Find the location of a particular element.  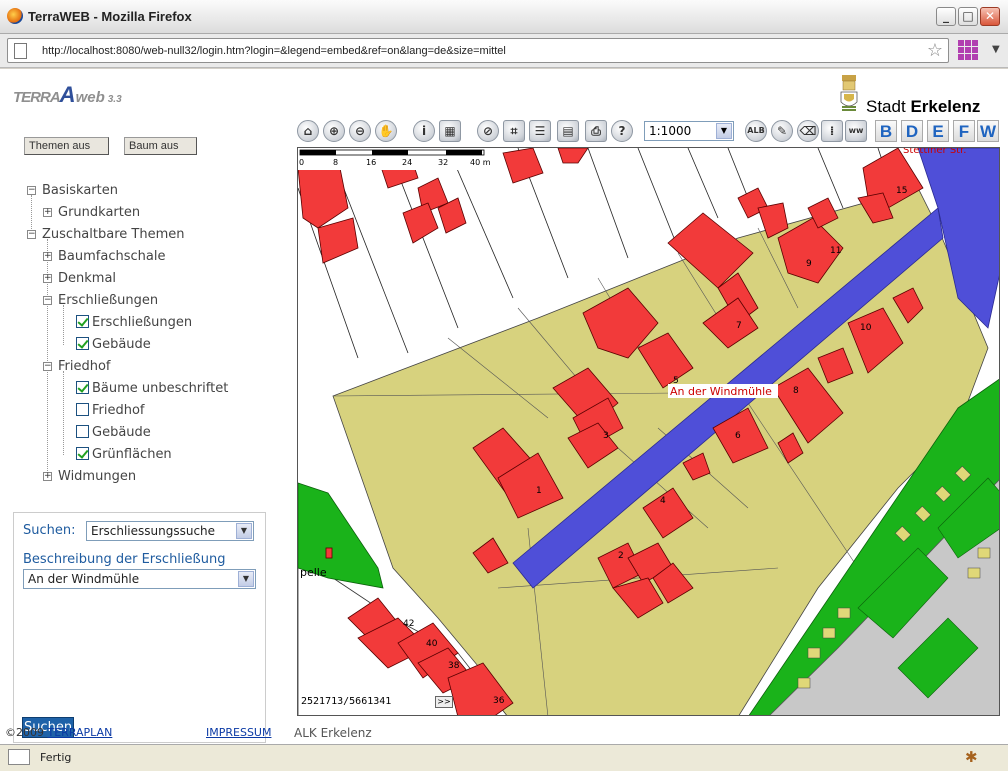

terraplan-link: TERRAPLAN is located at coordinates (80, 732).